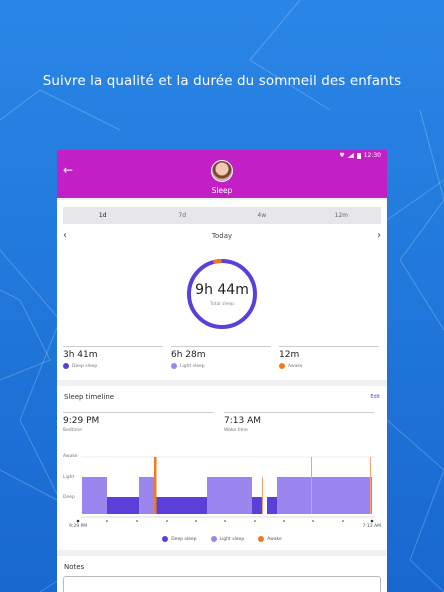 Image resolution: width=444 pixels, height=592 pixels. What do you see at coordinates (222, 304) in the screenshot?
I see `total-sleep-label: Total sleep` at bounding box center [222, 304].